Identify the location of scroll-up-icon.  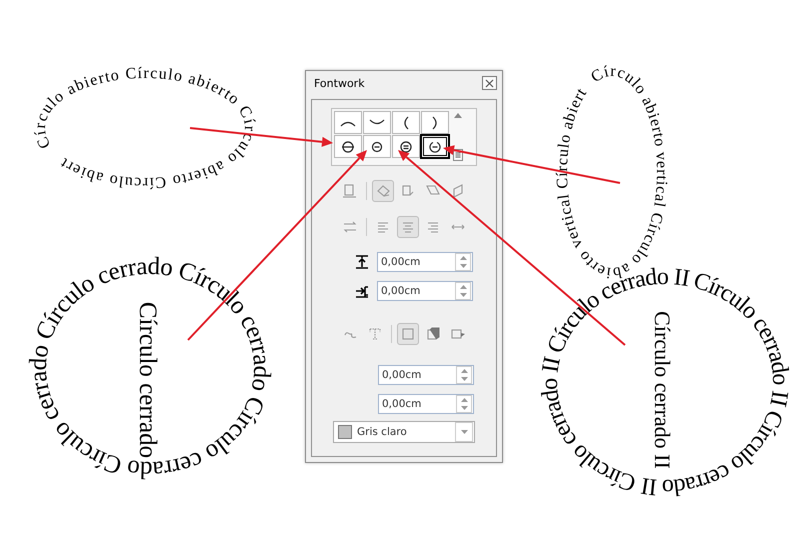
(458, 115).